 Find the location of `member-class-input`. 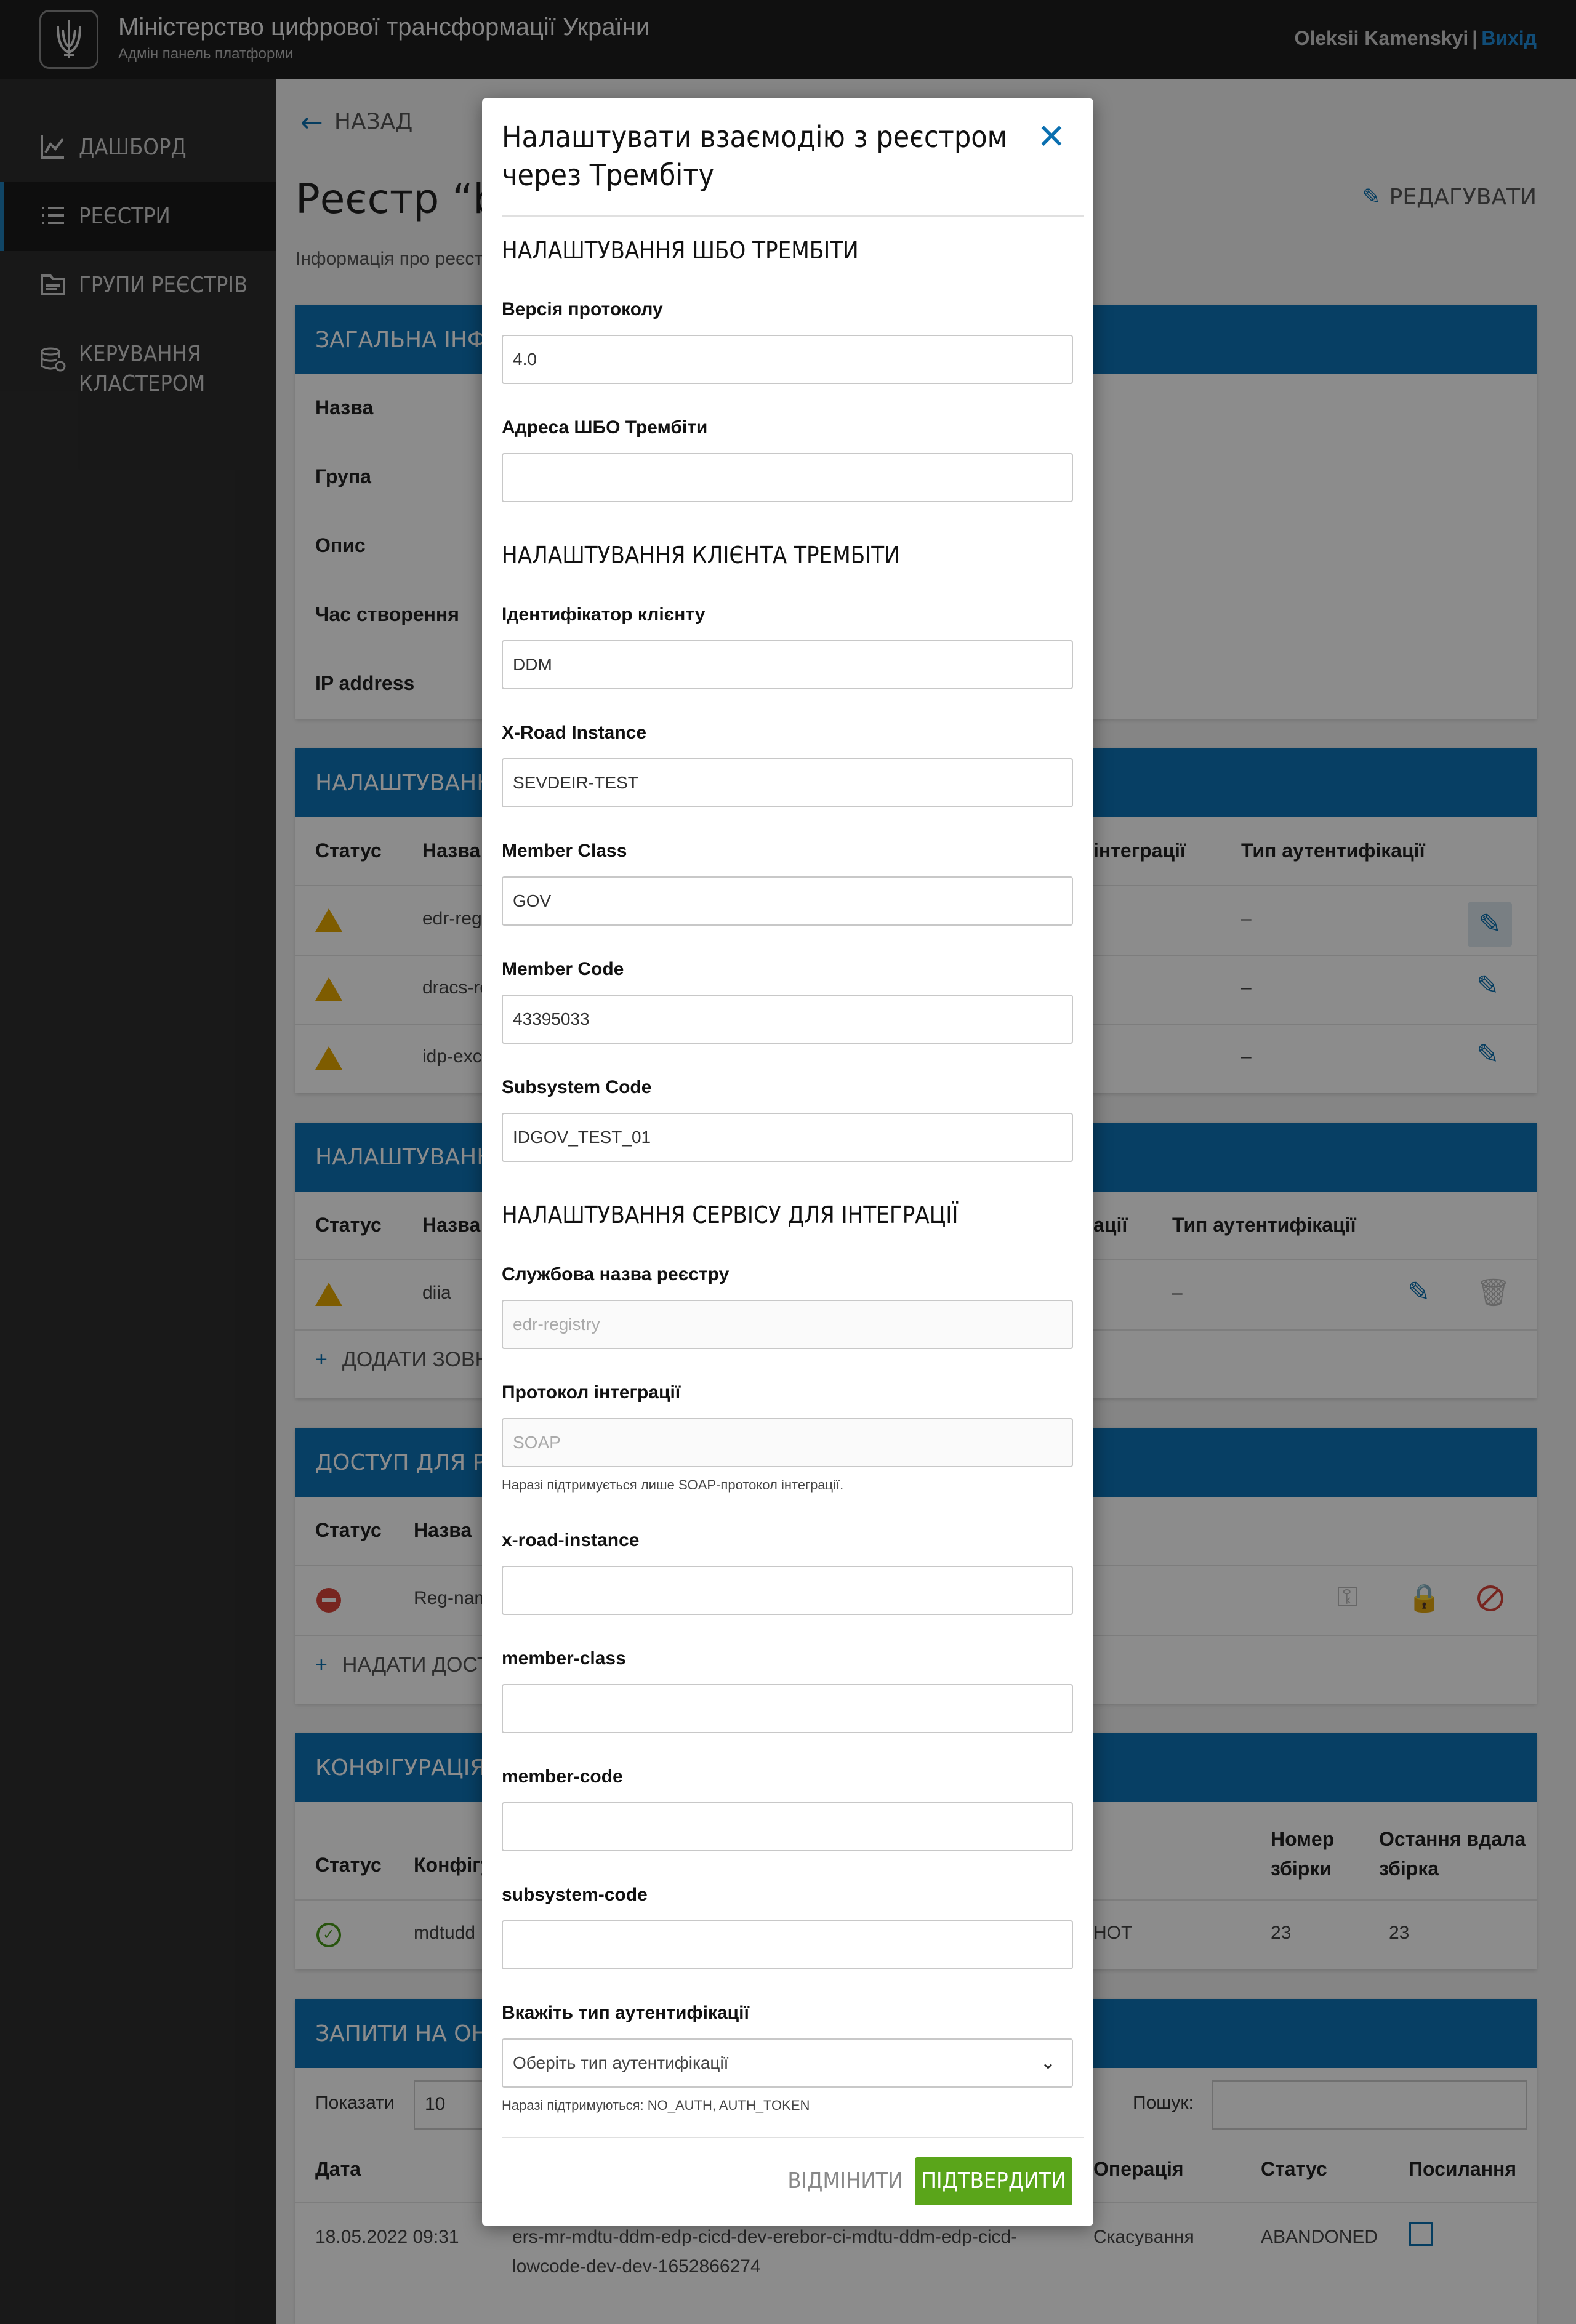

member-class-input is located at coordinates (787, 901).